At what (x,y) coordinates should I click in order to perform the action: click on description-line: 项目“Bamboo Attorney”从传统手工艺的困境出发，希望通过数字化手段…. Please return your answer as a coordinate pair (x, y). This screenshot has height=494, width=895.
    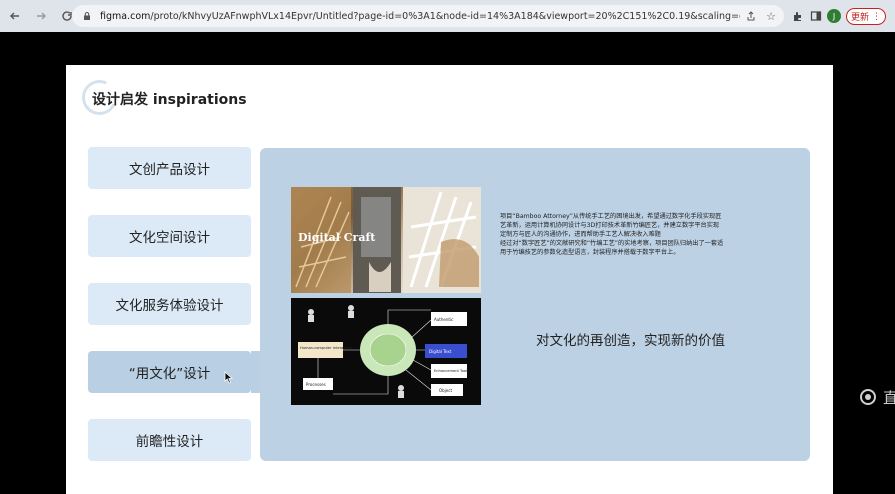
    Looking at the image, I should click on (611, 216).